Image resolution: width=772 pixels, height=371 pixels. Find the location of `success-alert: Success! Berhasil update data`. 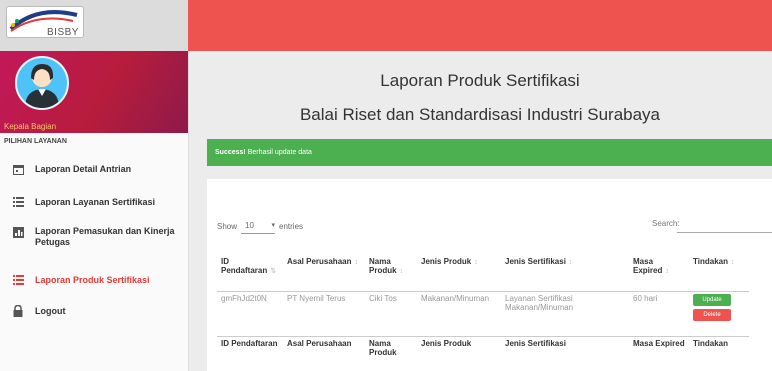

success-alert: Success! Berhasil update data is located at coordinates (489, 152).